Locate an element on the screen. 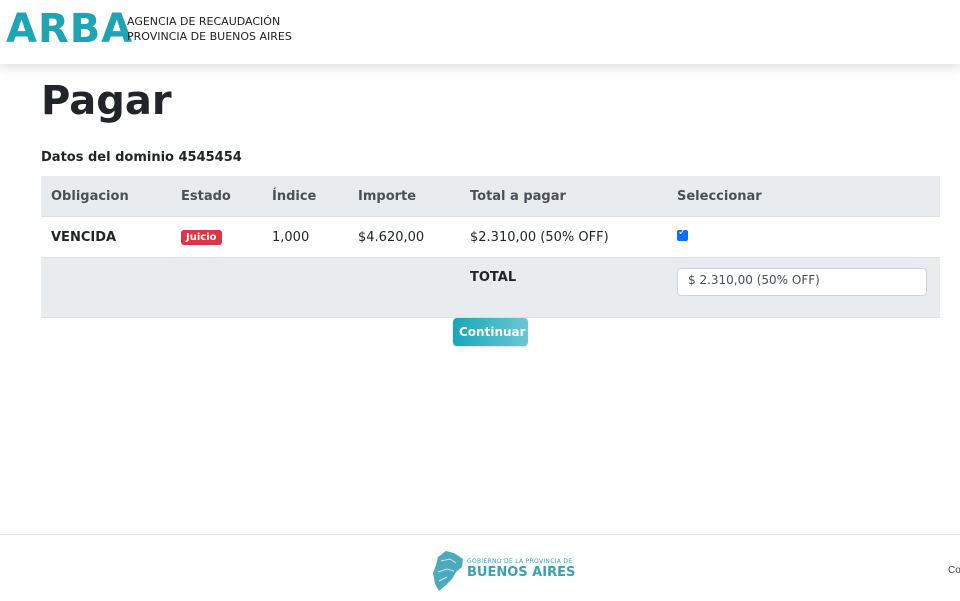 This screenshot has width=960, height=601. column-total-a-pagar: Total a pagar is located at coordinates (563, 196).